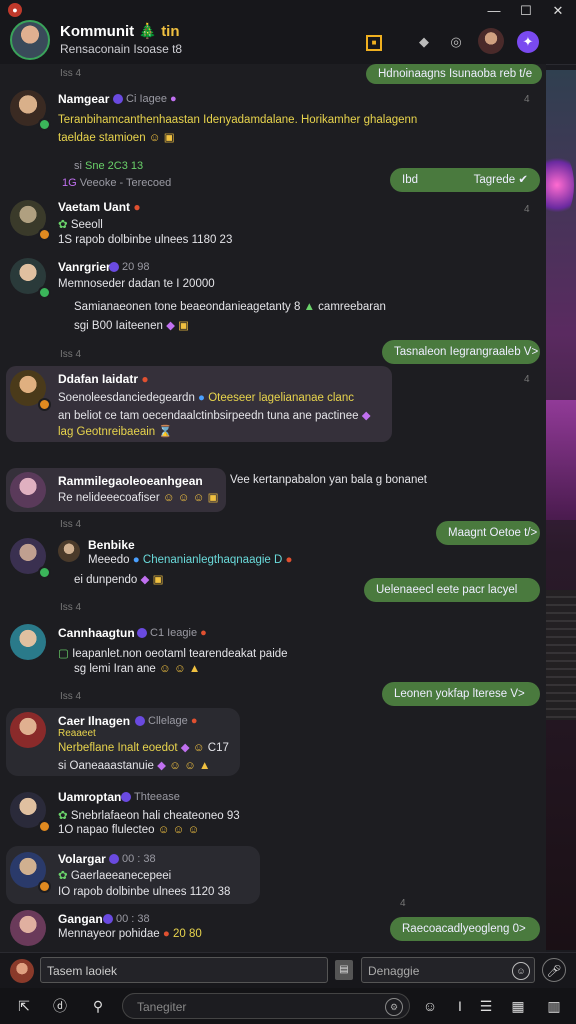  Describe the element at coordinates (99, 207) in the screenshot. I see `sender-name: Vaetam Uant ●` at that location.